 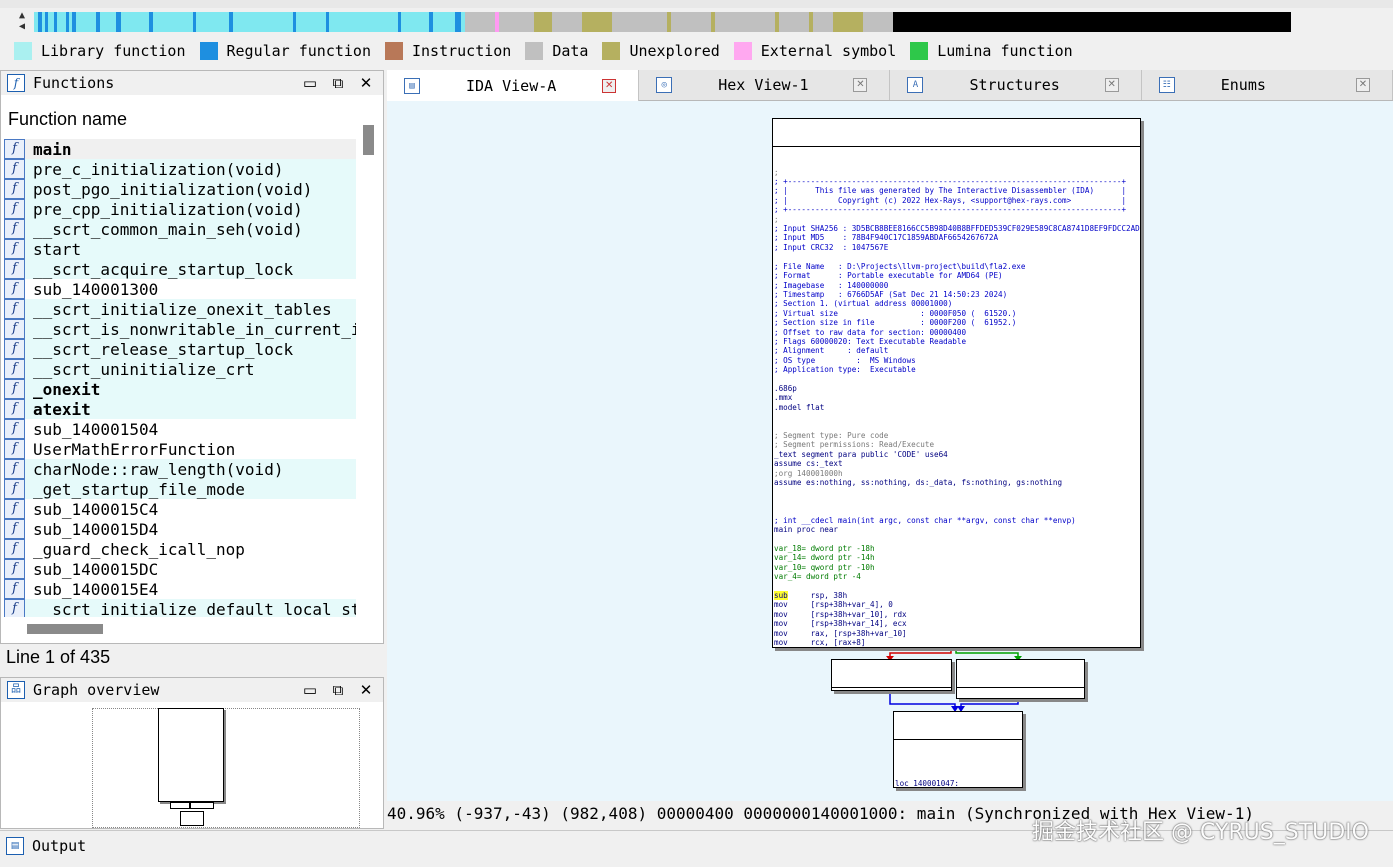 What do you see at coordinates (956, 454) in the screenshot?
I see `asm-line: _text segment para public 'CODE' use64` at bounding box center [956, 454].